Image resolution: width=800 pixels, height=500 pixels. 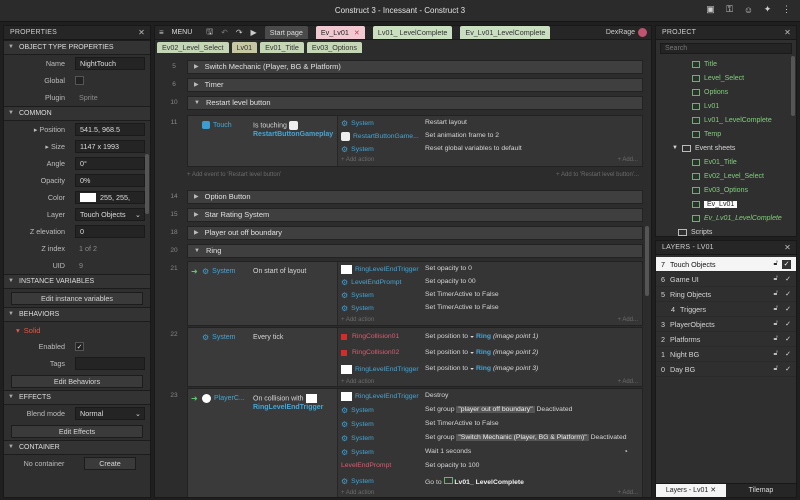 I want to click on tree-item-title: Title, so click(x=744, y=64).